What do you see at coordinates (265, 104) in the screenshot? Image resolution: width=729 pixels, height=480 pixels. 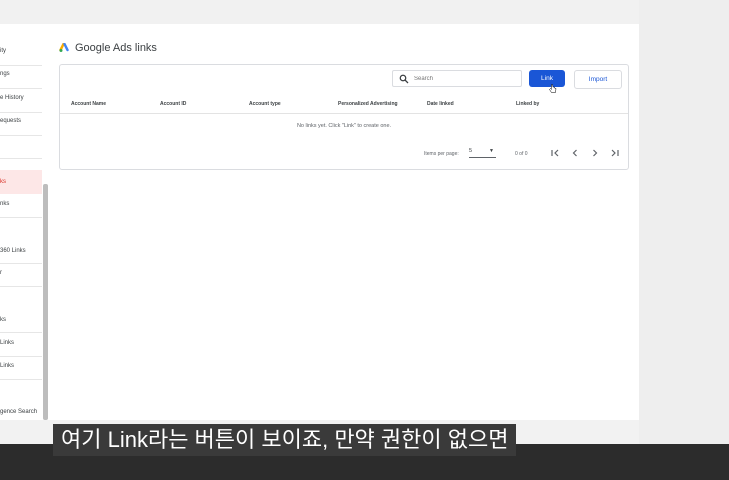 I see `column-header-account-type: Account type` at bounding box center [265, 104].